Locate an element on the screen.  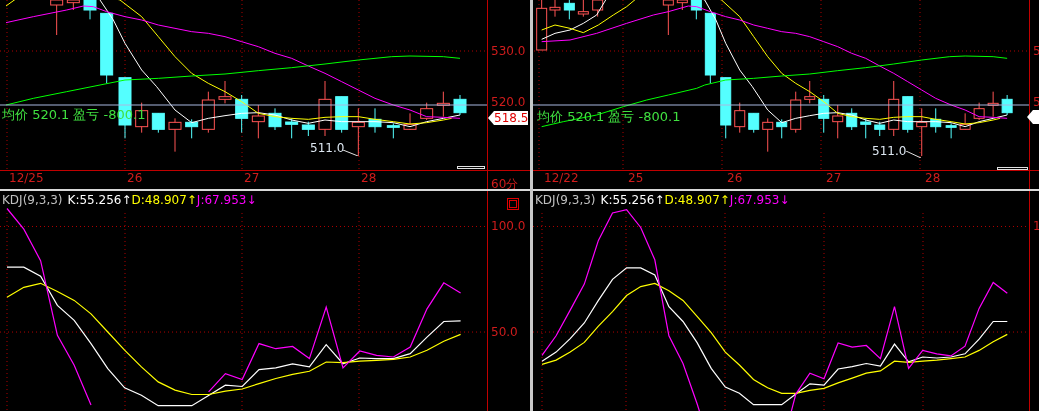
period-label: 60分 is located at coordinates (505, 184).